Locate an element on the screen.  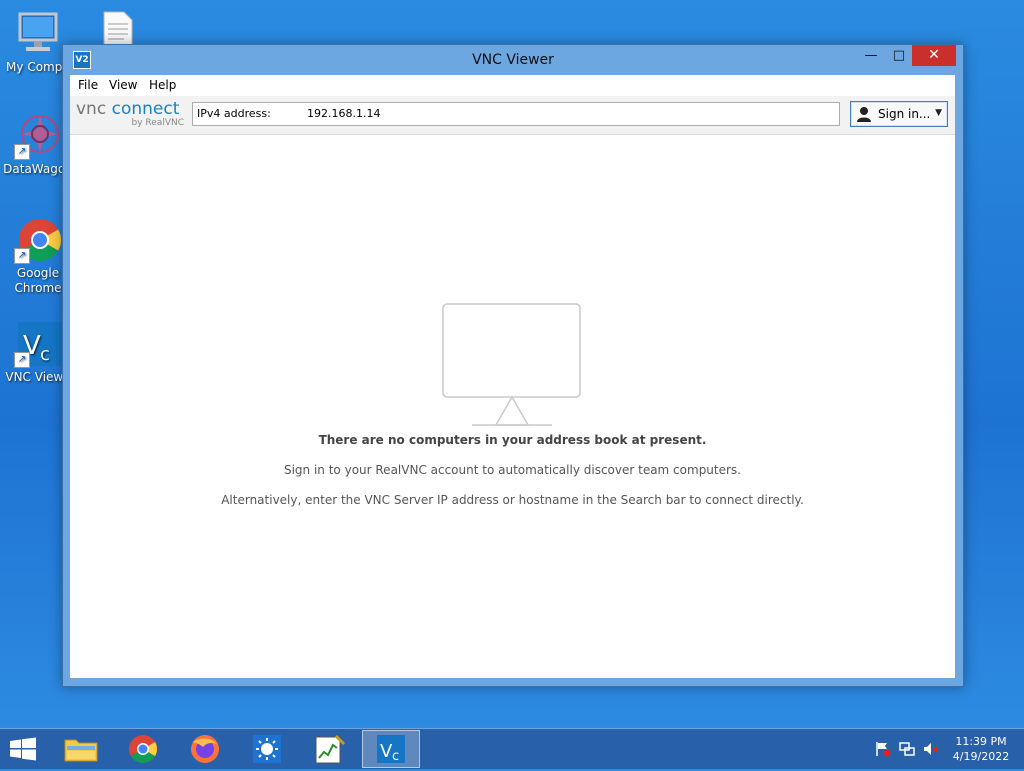
computer-icon is located at coordinates (38, 34).